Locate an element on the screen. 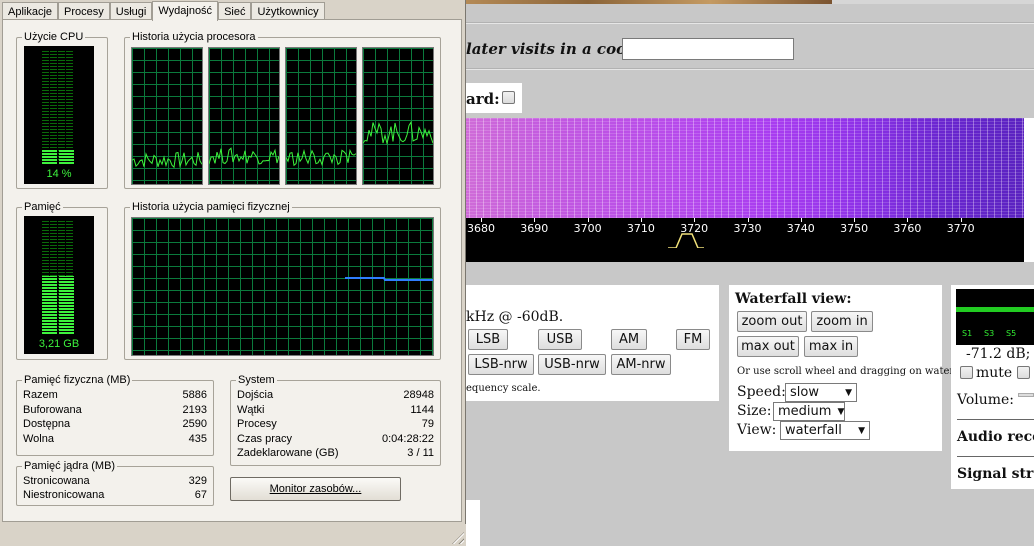 The width and height of the screenshot is (1034, 546). lsb-button: LSB is located at coordinates (488, 339).